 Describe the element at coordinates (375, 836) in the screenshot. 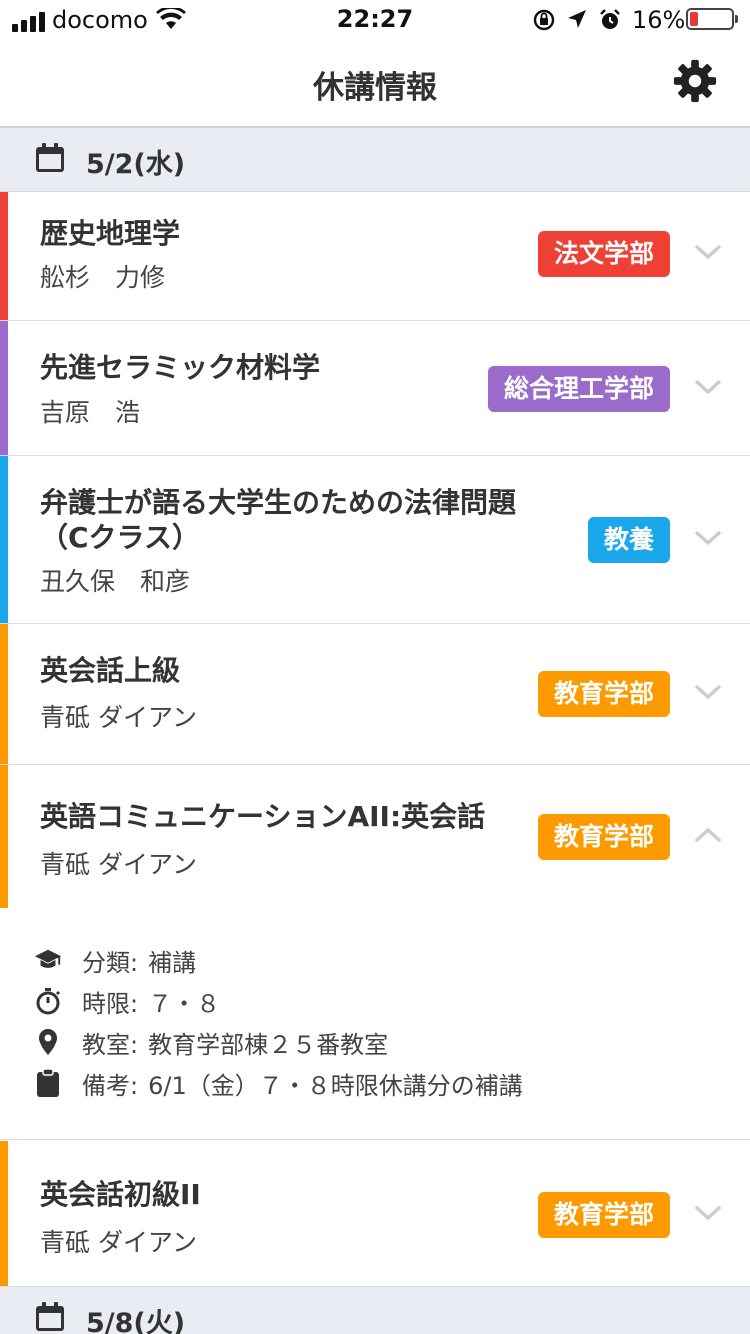

I see `course-row-expanded: 英語コミュニケーションAII:英会話 青砥 ダイアン 教育学部` at that location.